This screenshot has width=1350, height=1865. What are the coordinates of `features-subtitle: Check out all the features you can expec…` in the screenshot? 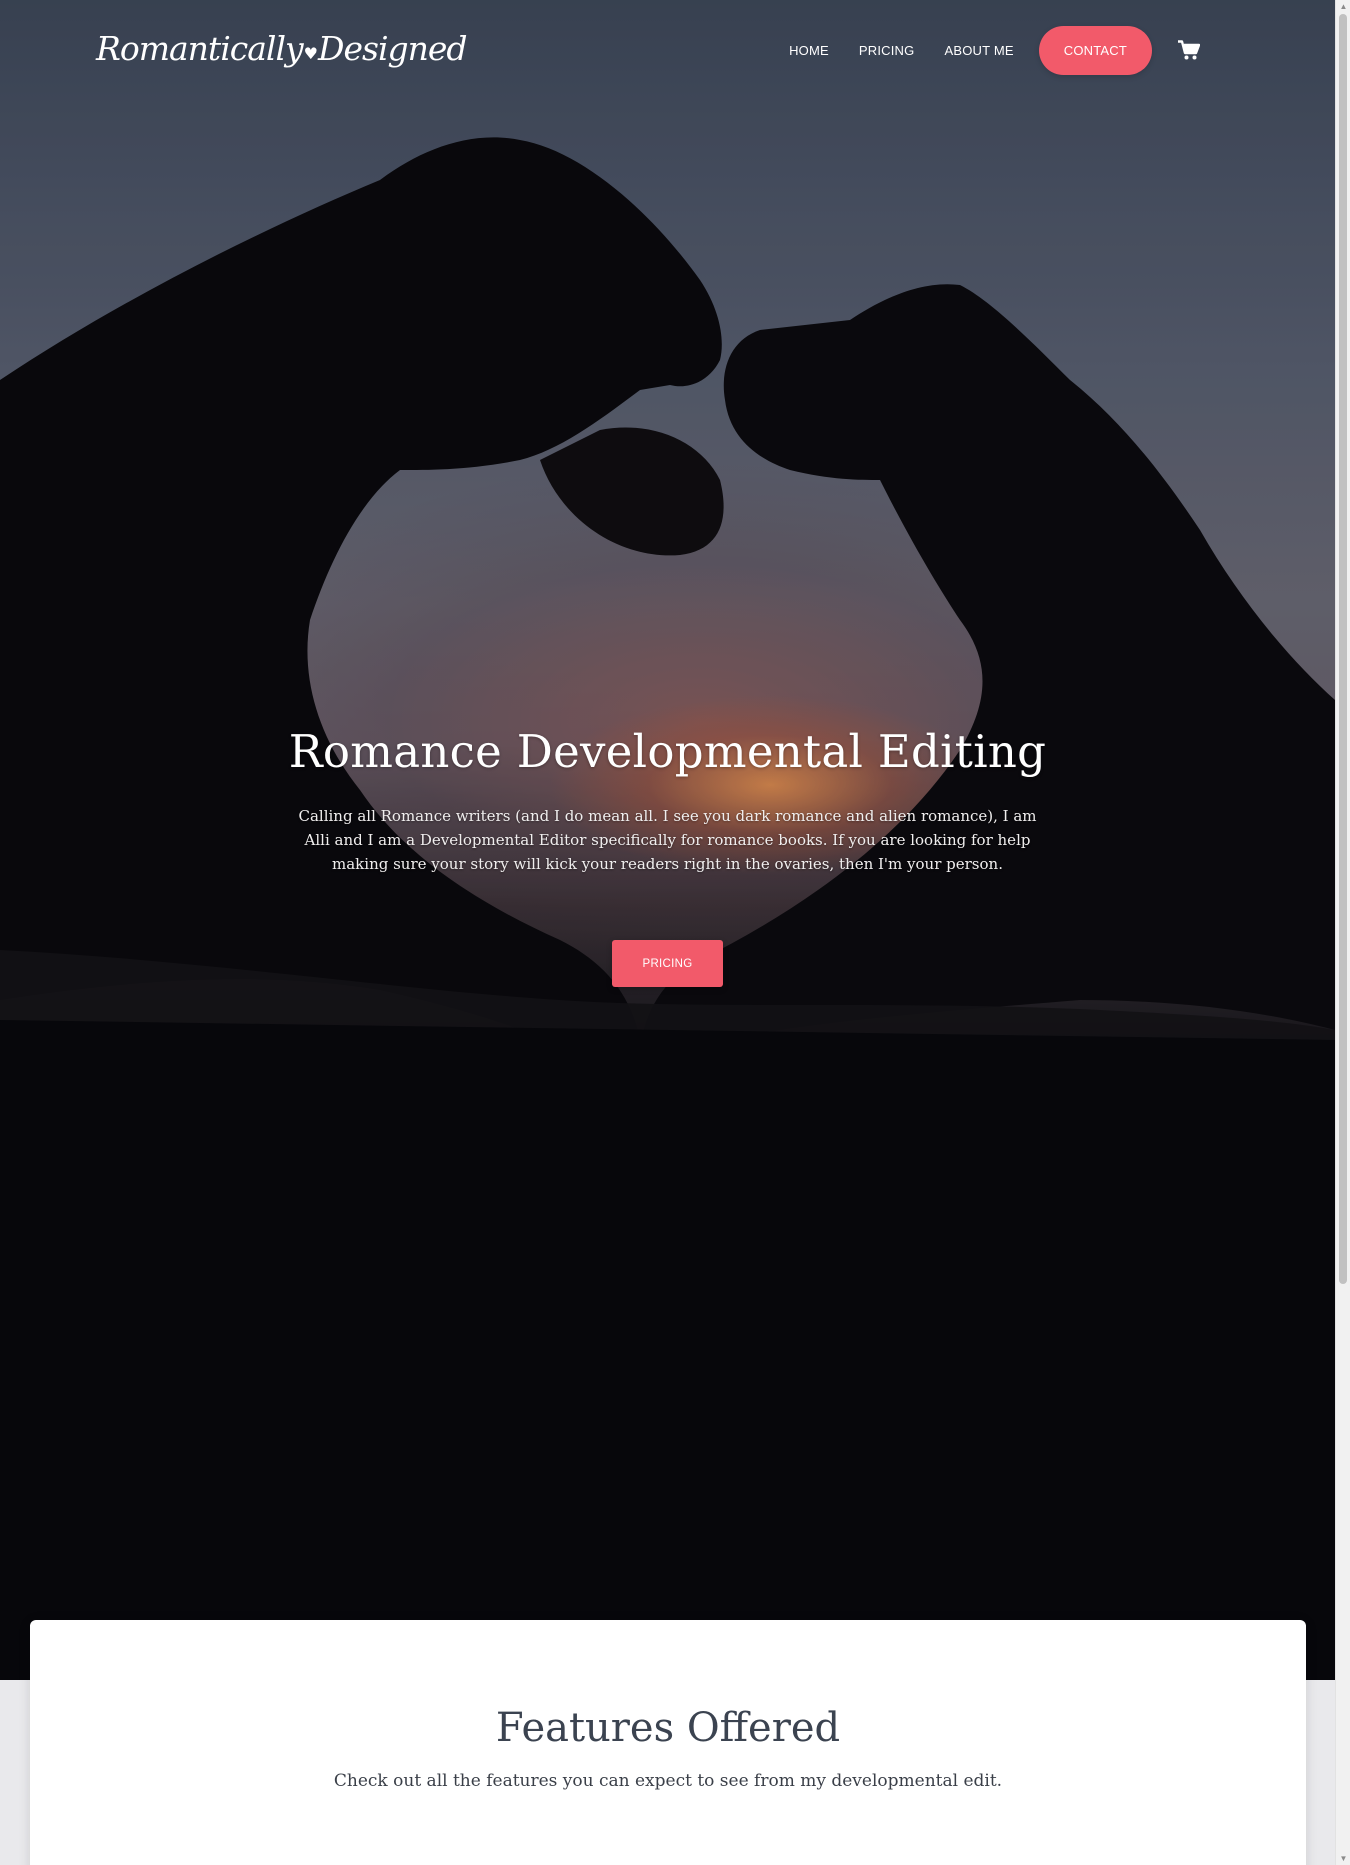 It's located at (668, 1781).